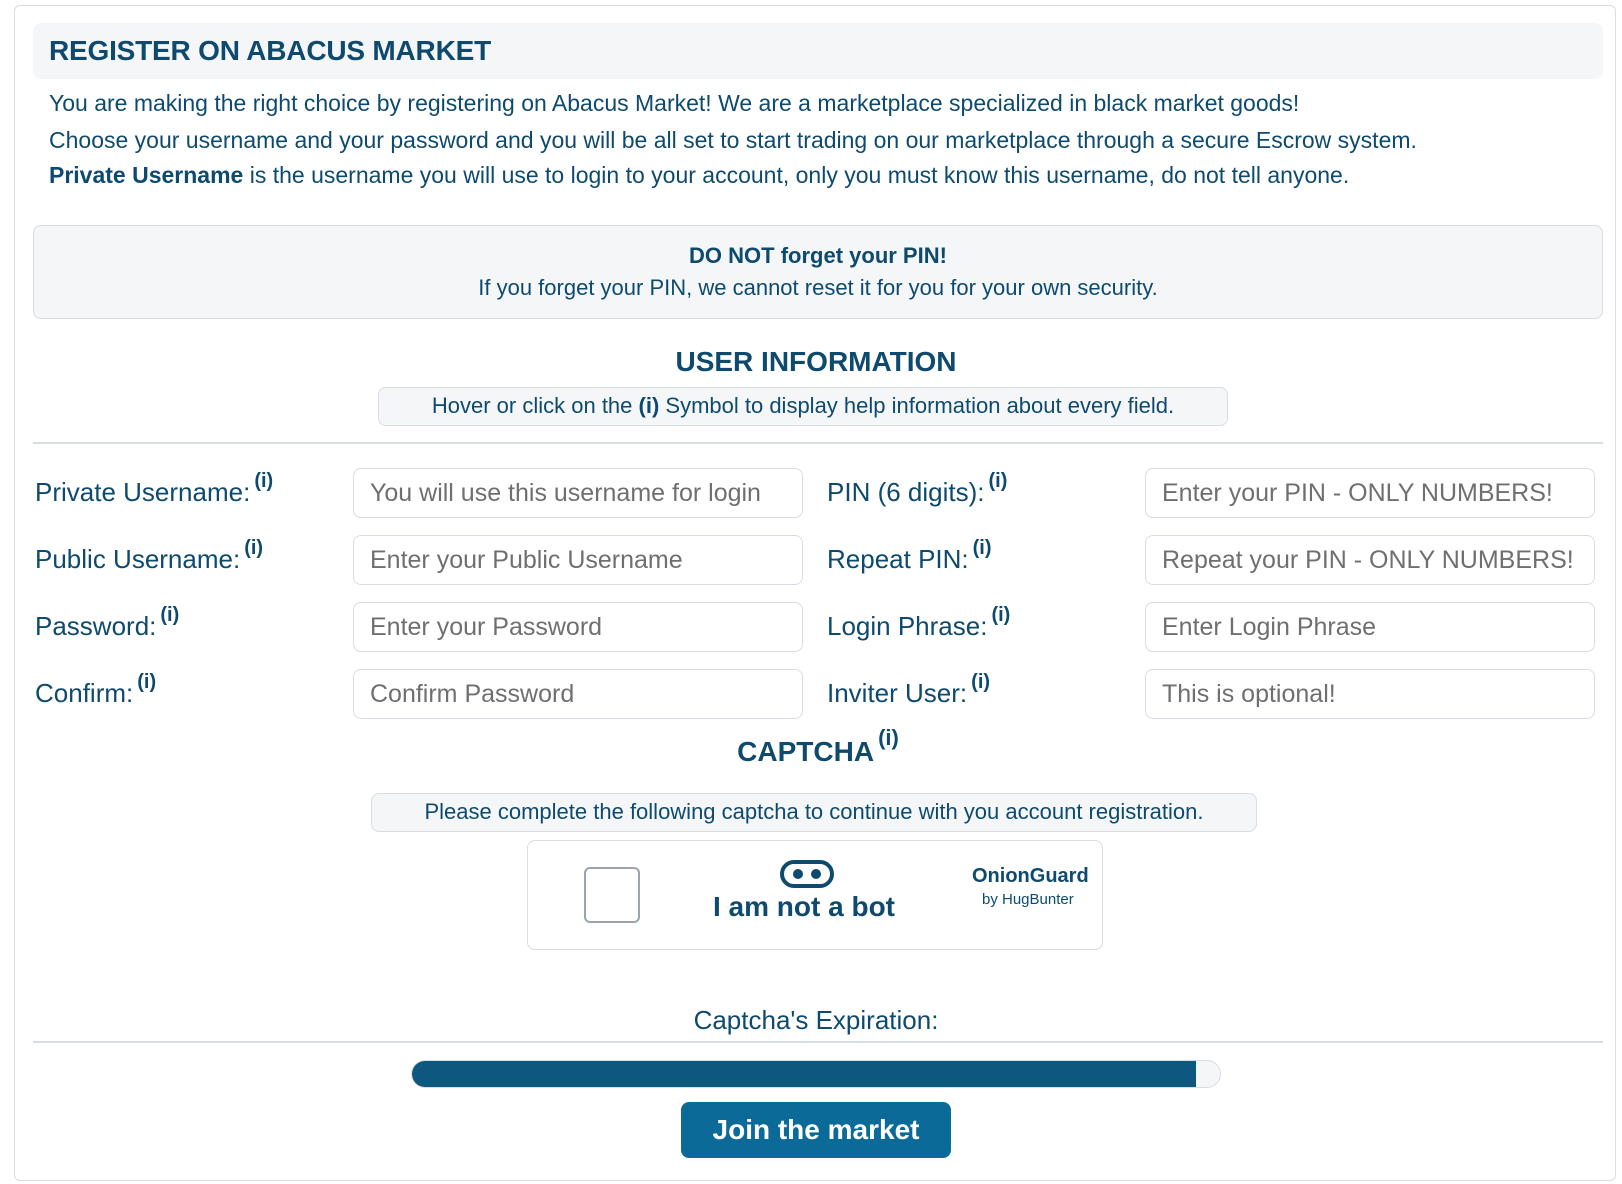 The image size is (1622, 1184). Describe the element at coordinates (816, 361) in the screenshot. I see `user-information-title: USER INFORMATION` at that location.